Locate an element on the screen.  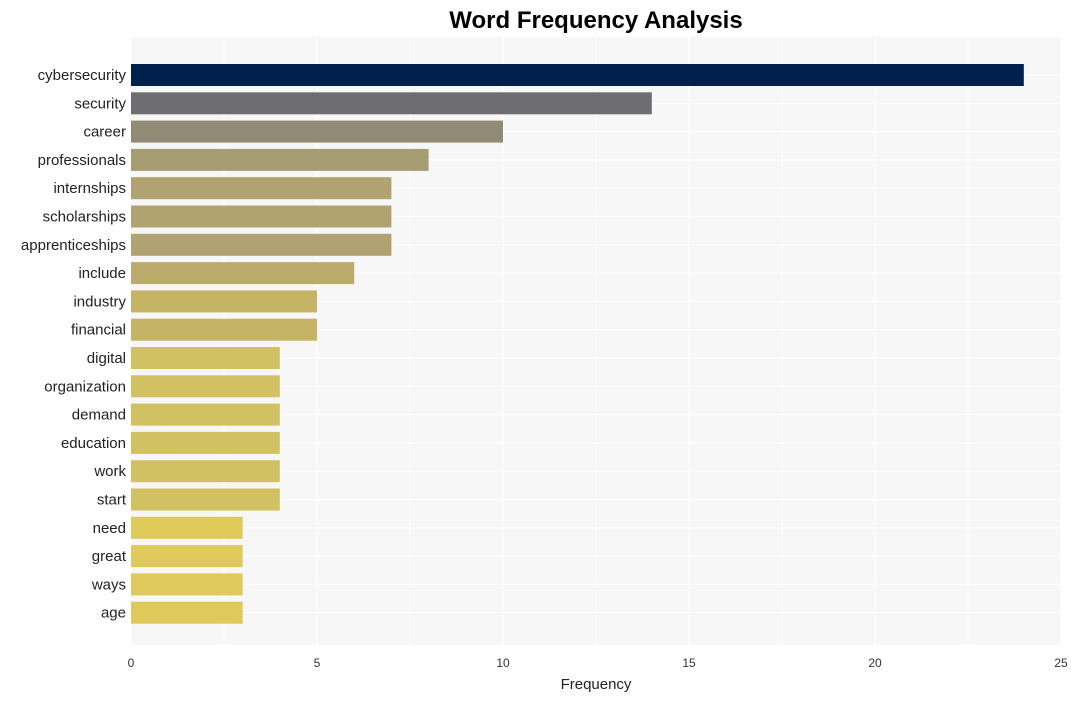
x-tick-label: 25 is located at coordinates (1061, 663).